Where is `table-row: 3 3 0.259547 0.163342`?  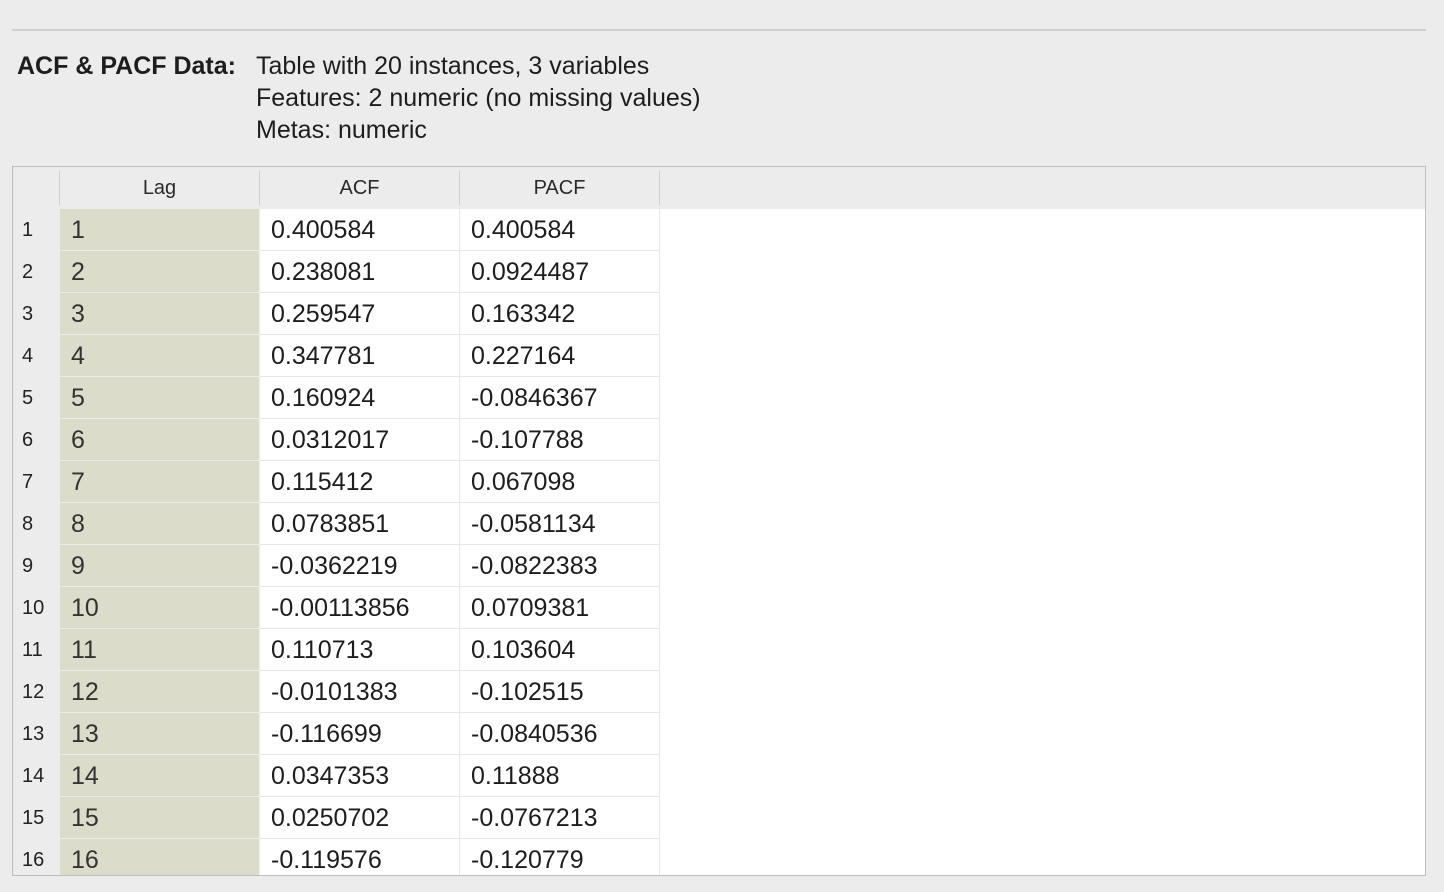
table-row: 3 3 0.259547 0.163342 is located at coordinates (719, 314).